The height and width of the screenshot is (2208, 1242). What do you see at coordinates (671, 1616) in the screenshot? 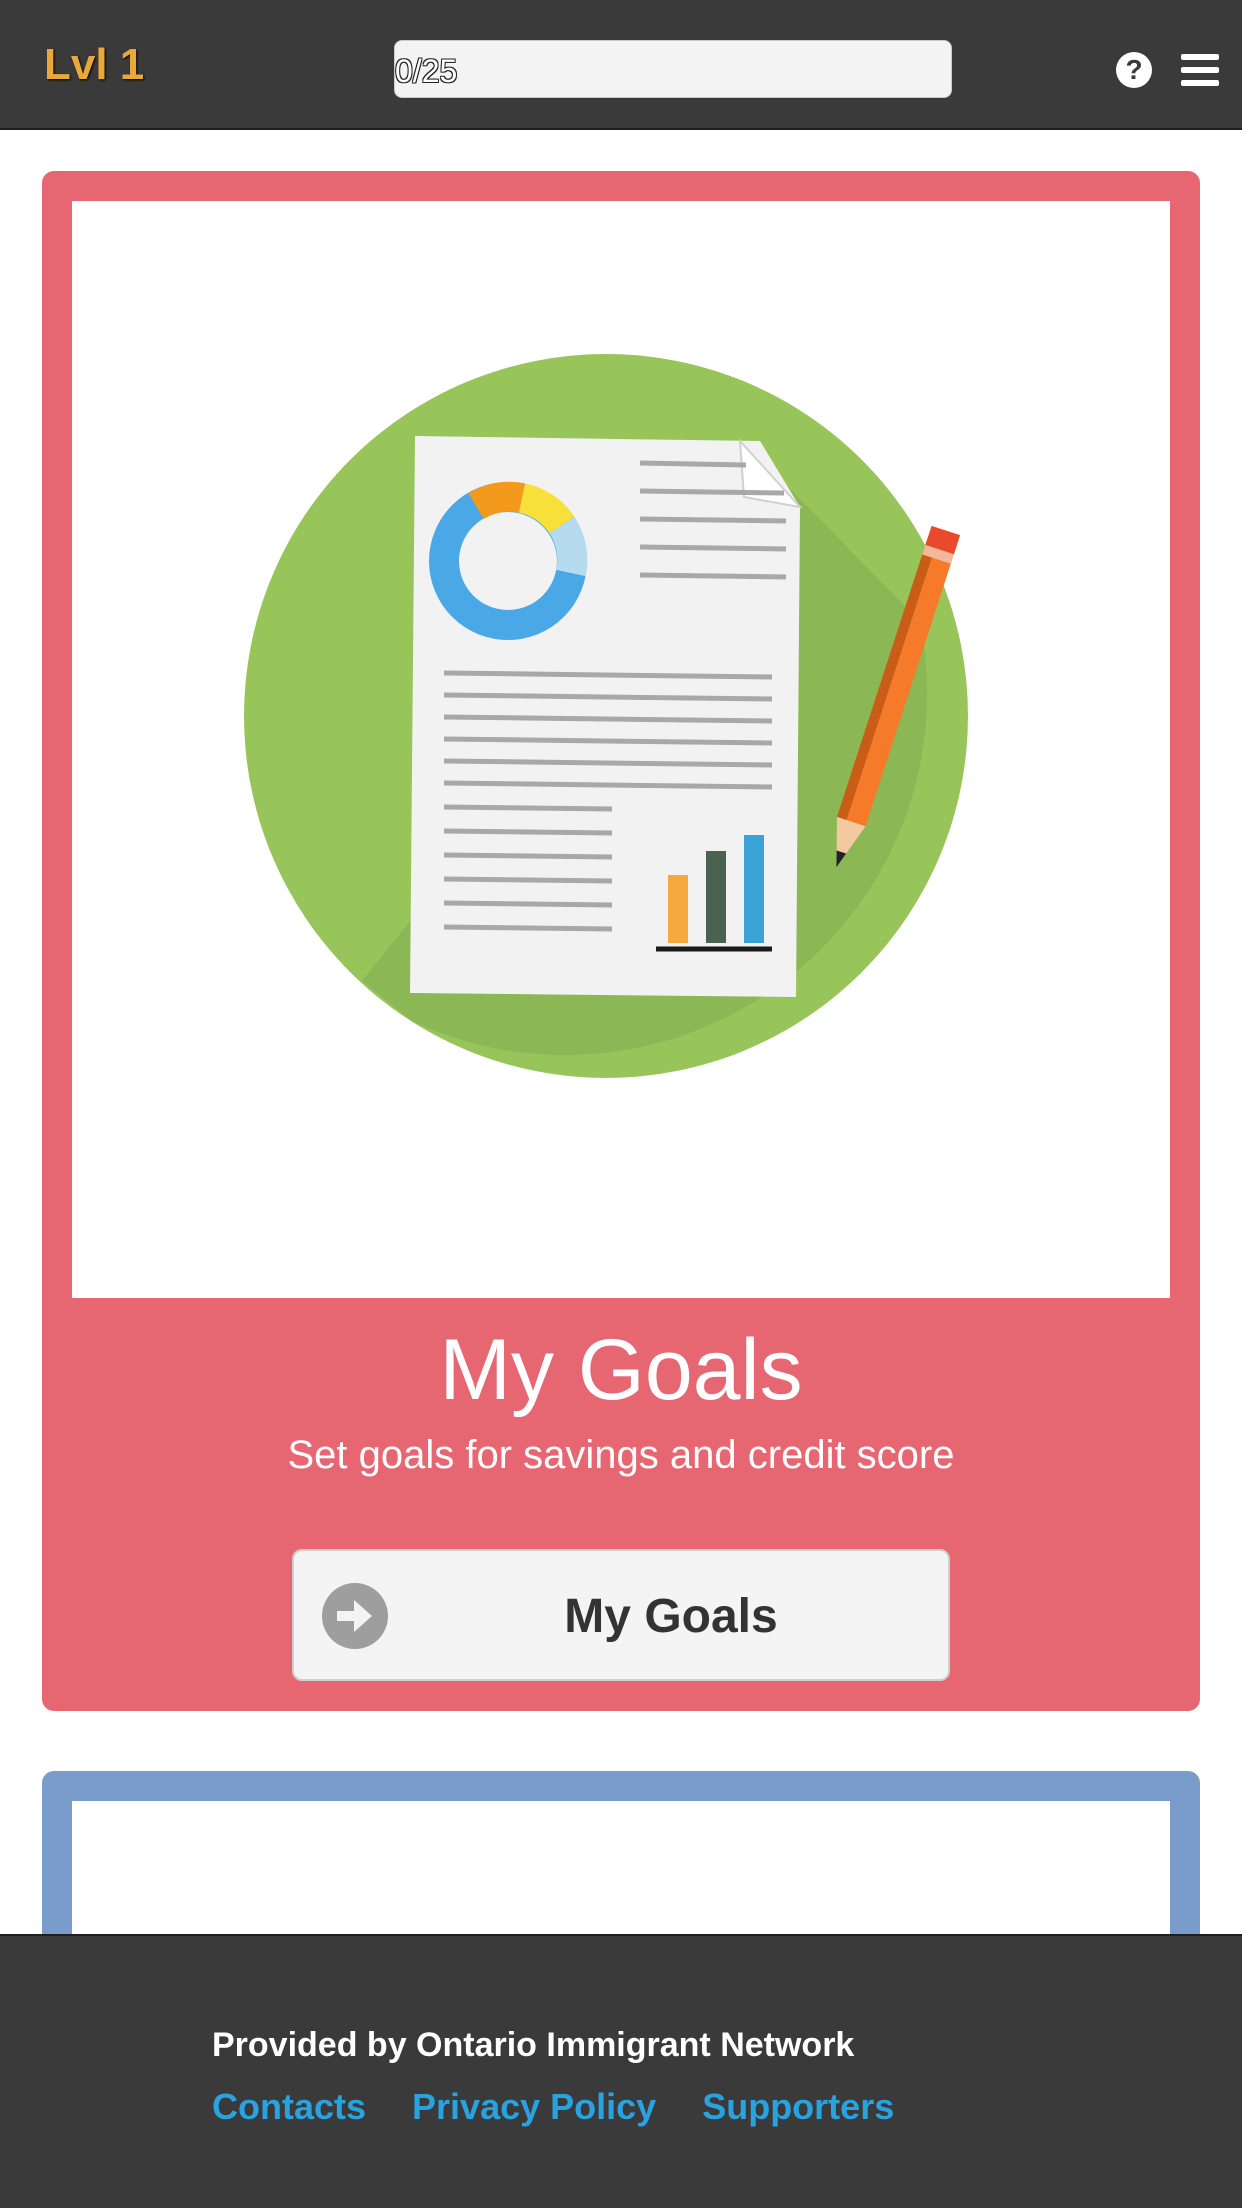
I see `my-goals-button-label: My Goals` at bounding box center [671, 1616].